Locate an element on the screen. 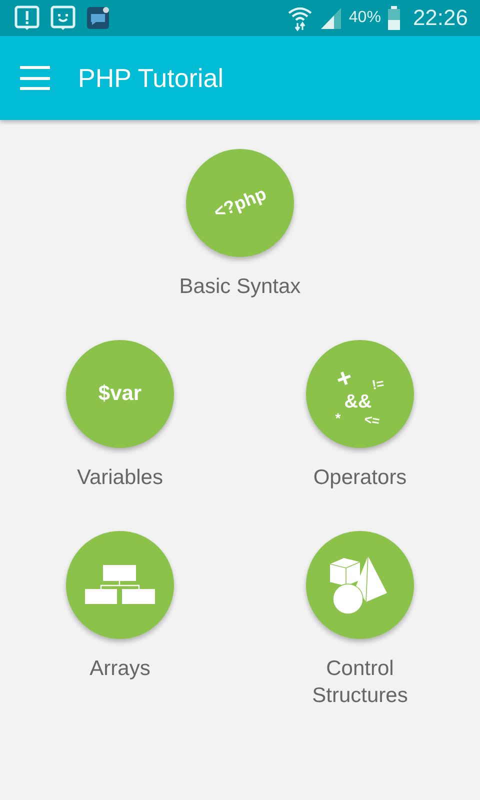  variable-text: $var is located at coordinates (120, 394).